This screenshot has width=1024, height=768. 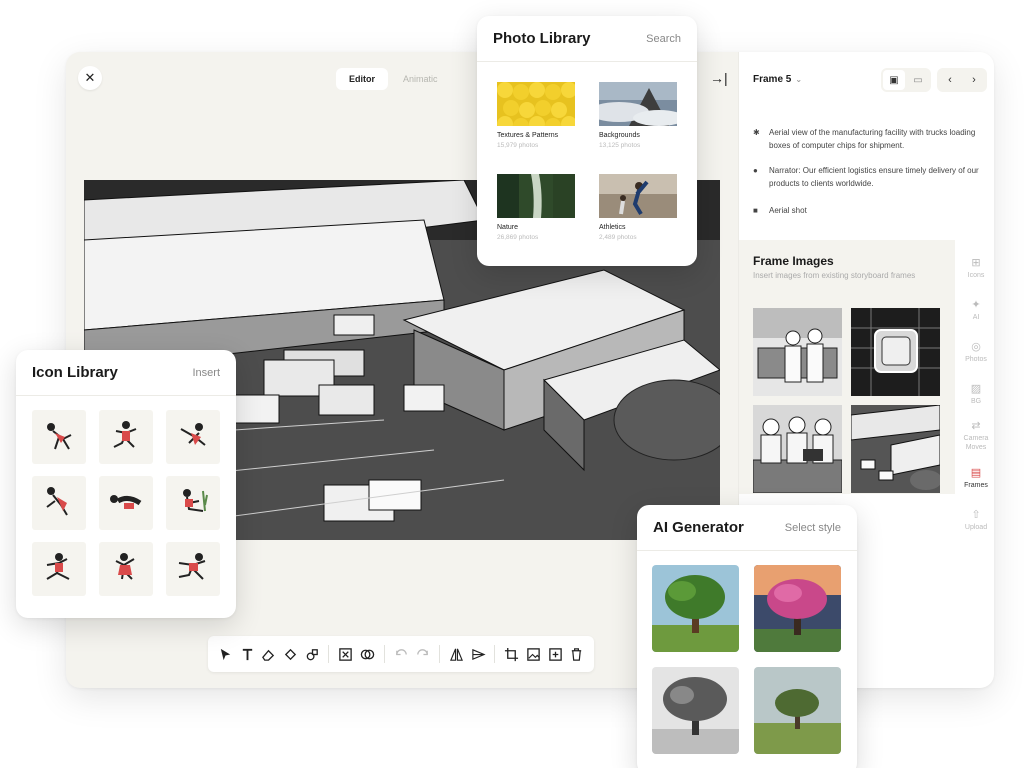 I want to click on close-button: ✕, so click(x=90, y=78).